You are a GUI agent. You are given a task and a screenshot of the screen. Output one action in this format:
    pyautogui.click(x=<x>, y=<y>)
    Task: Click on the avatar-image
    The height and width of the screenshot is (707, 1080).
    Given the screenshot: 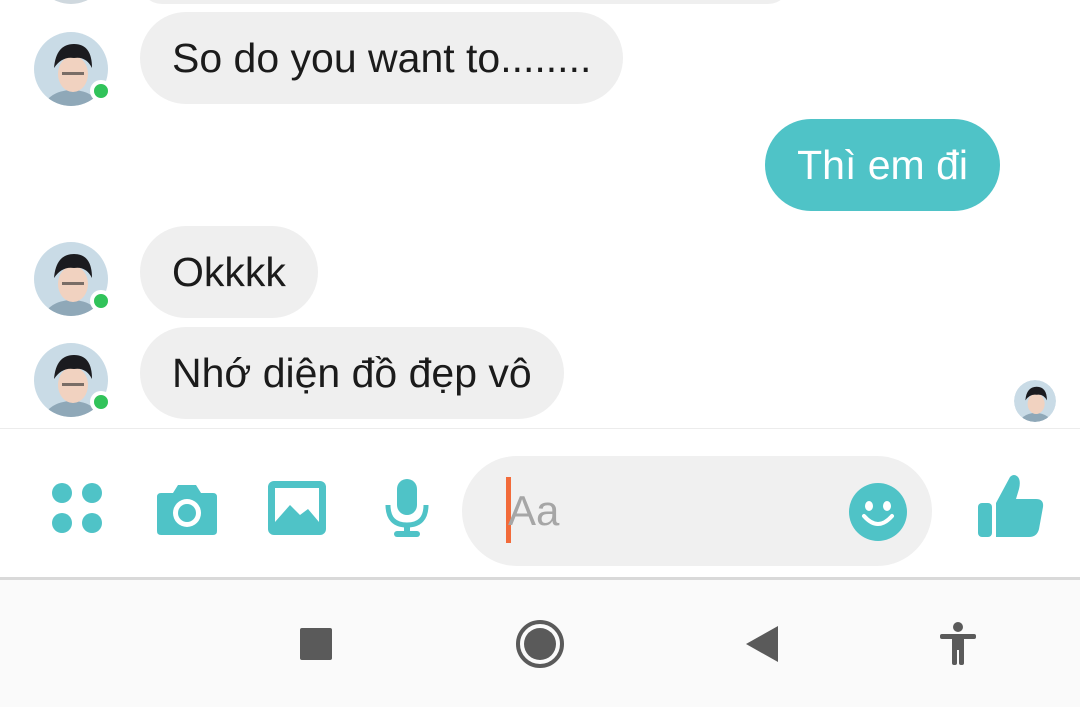 What is the action you would take?
    pyautogui.click(x=1035, y=401)
    